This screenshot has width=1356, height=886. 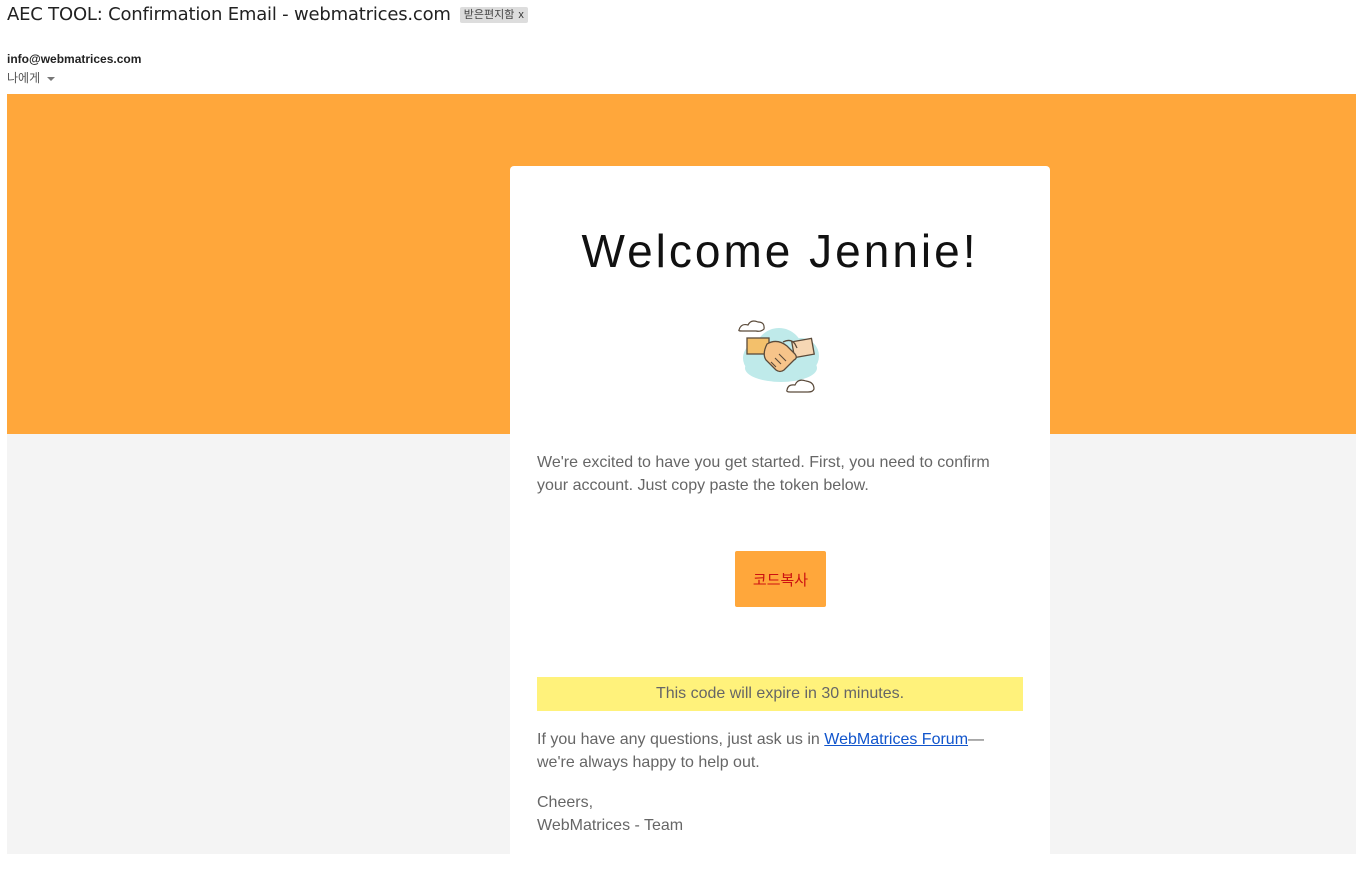 What do you see at coordinates (51, 78) in the screenshot?
I see `chevron-down-icon` at bounding box center [51, 78].